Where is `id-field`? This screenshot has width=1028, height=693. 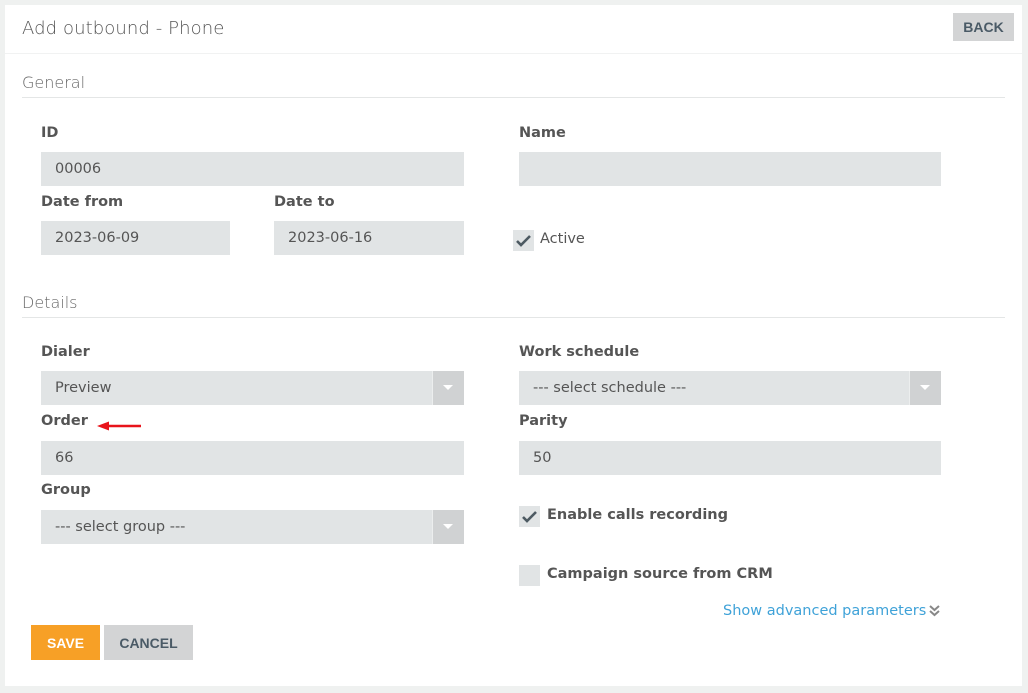 id-field is located at coordinates (252, 169).